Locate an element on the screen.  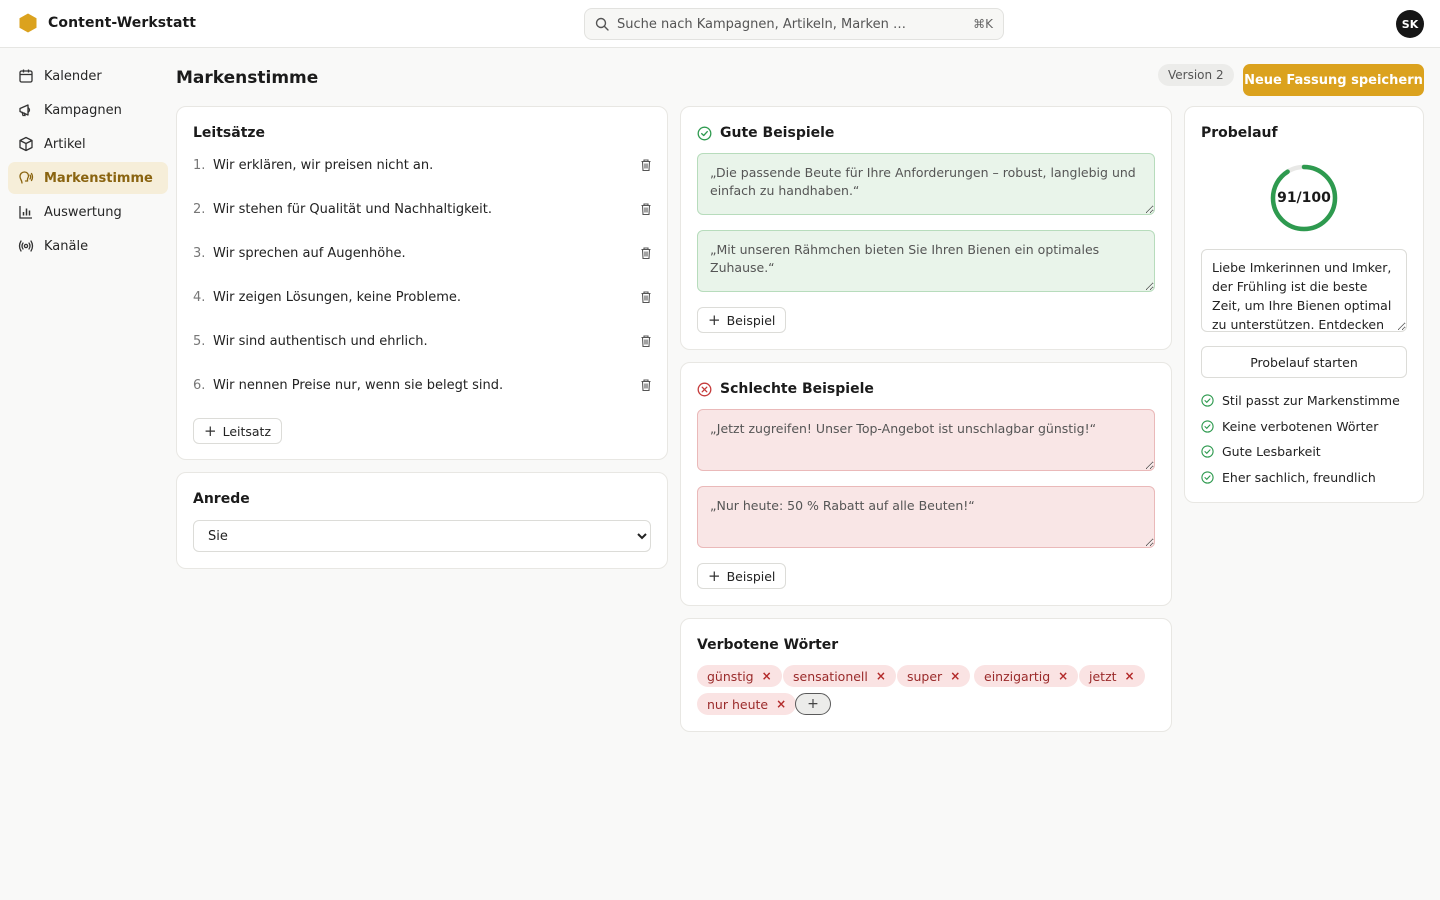
address-select: Sie is located at coordinates (422, 536).